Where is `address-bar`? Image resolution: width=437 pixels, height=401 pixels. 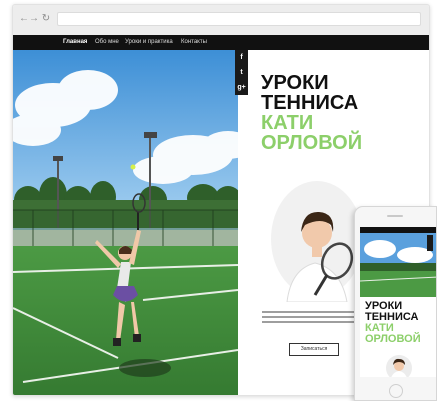
address-bar is located at coordinates (239, 19).